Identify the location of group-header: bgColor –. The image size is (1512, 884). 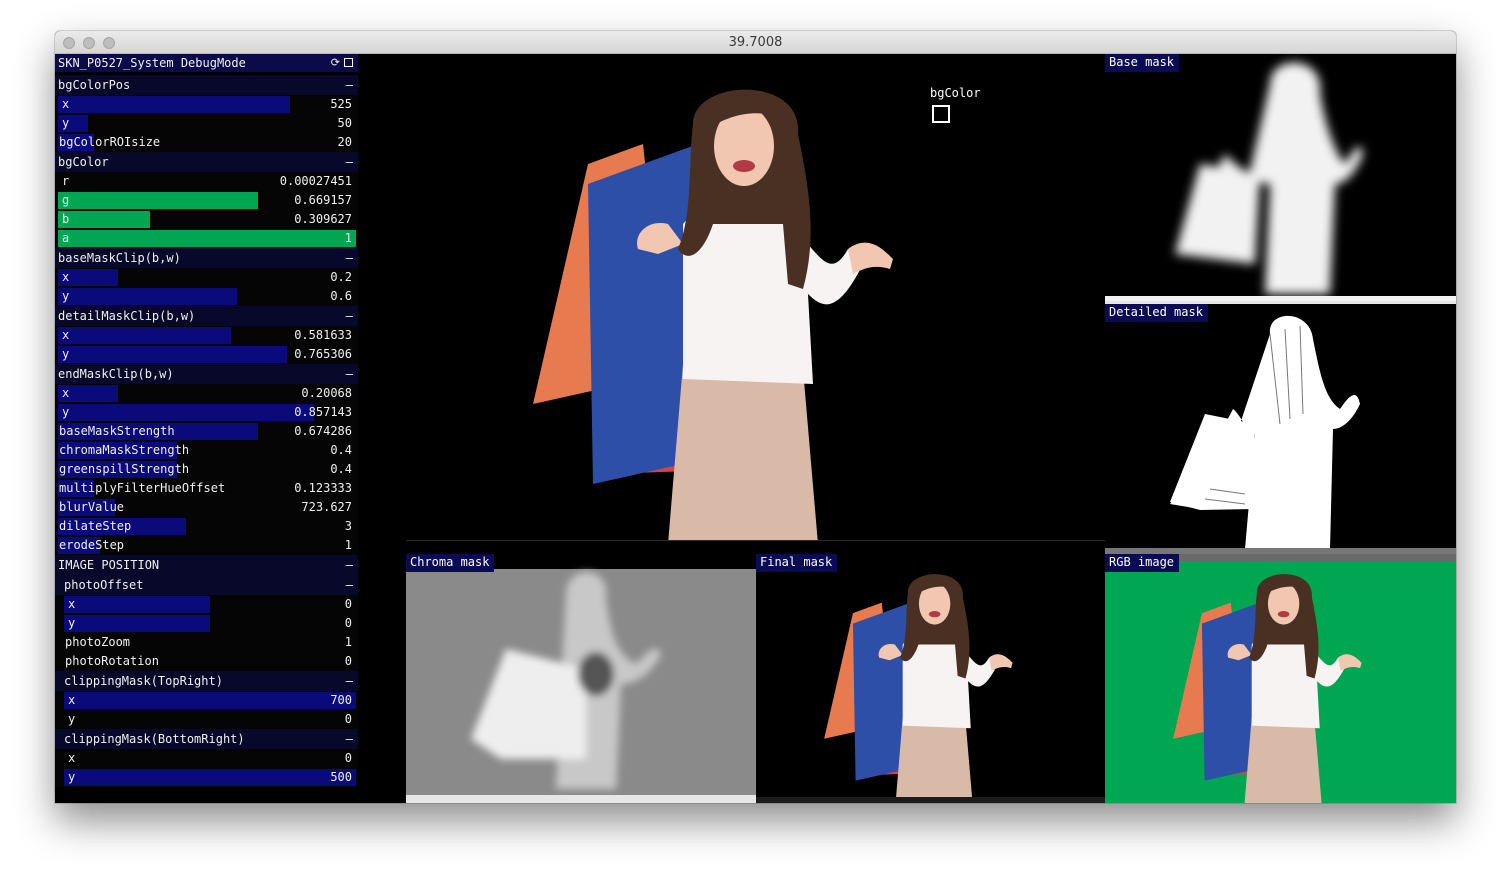
(206, 162).